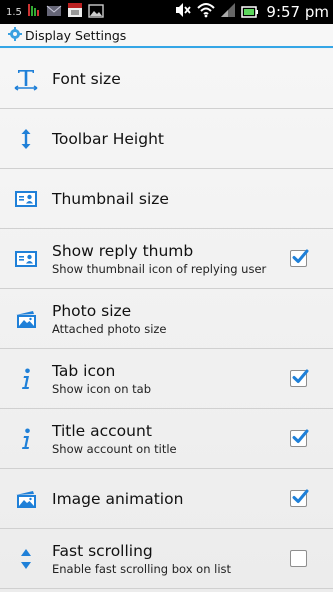 Image resolution: width=333 pixels, height=592 pixels. I want to click on battery-app-icon, so click(34, 12).